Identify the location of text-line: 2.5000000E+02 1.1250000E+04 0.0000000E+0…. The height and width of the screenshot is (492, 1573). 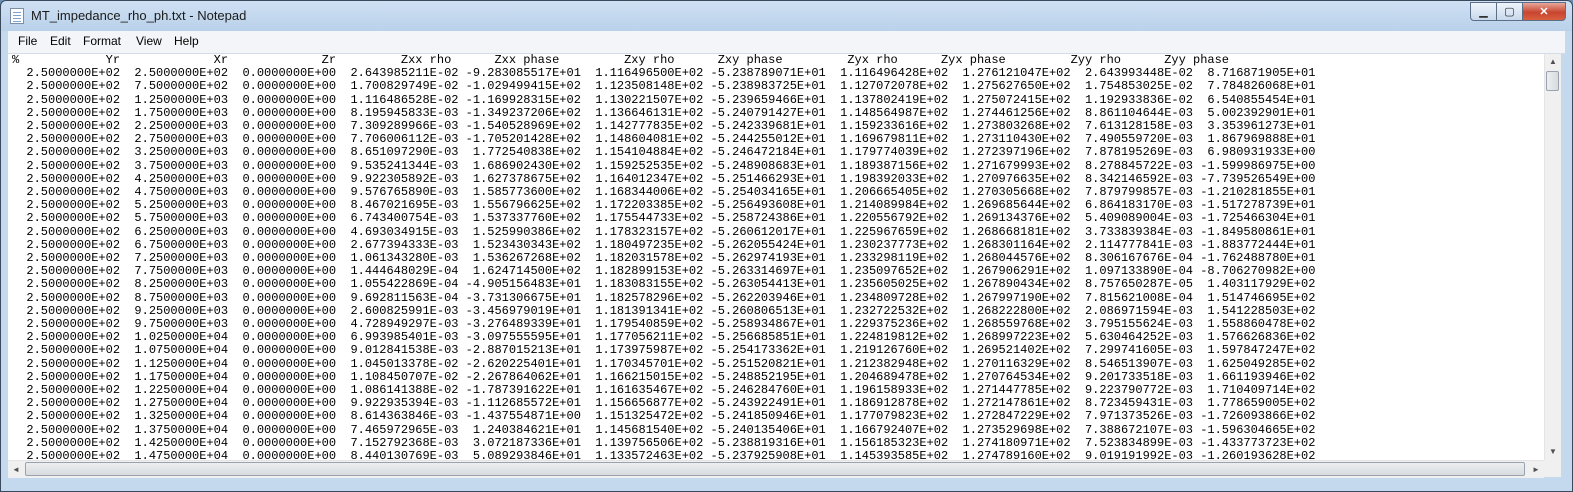
(664, 363).